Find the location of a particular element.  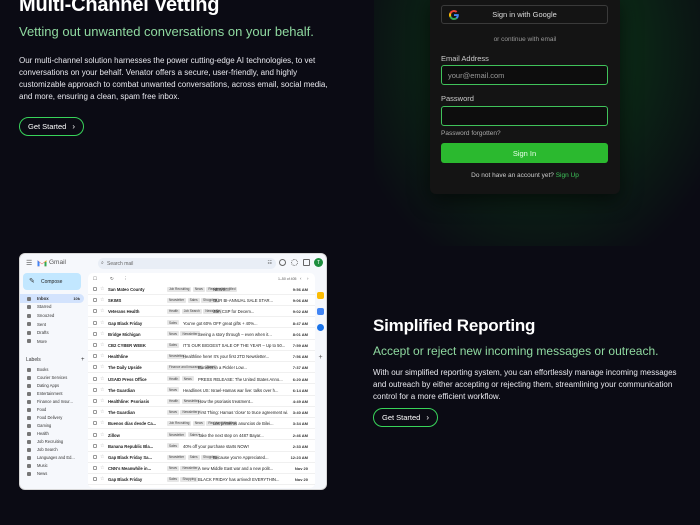

email-tags: Sales is located at coordinates (173, 345).